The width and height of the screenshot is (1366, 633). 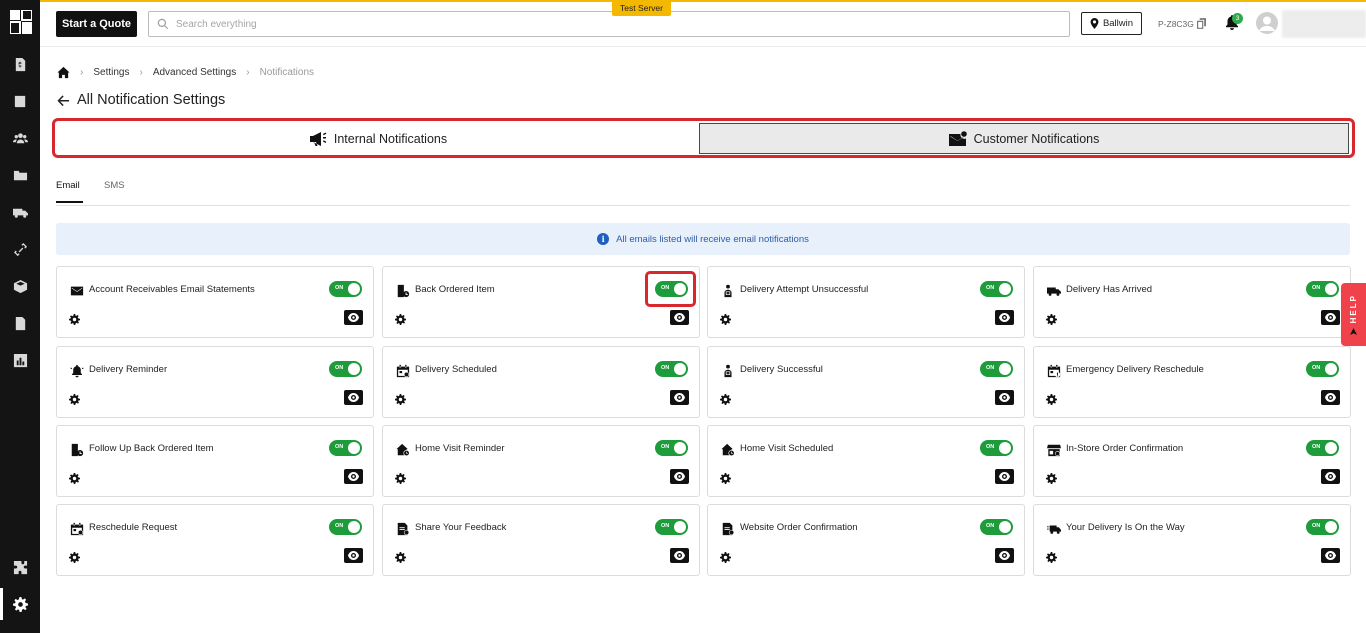 I want to click on location-selector: Ballwin, so click(x=1111, y=23).